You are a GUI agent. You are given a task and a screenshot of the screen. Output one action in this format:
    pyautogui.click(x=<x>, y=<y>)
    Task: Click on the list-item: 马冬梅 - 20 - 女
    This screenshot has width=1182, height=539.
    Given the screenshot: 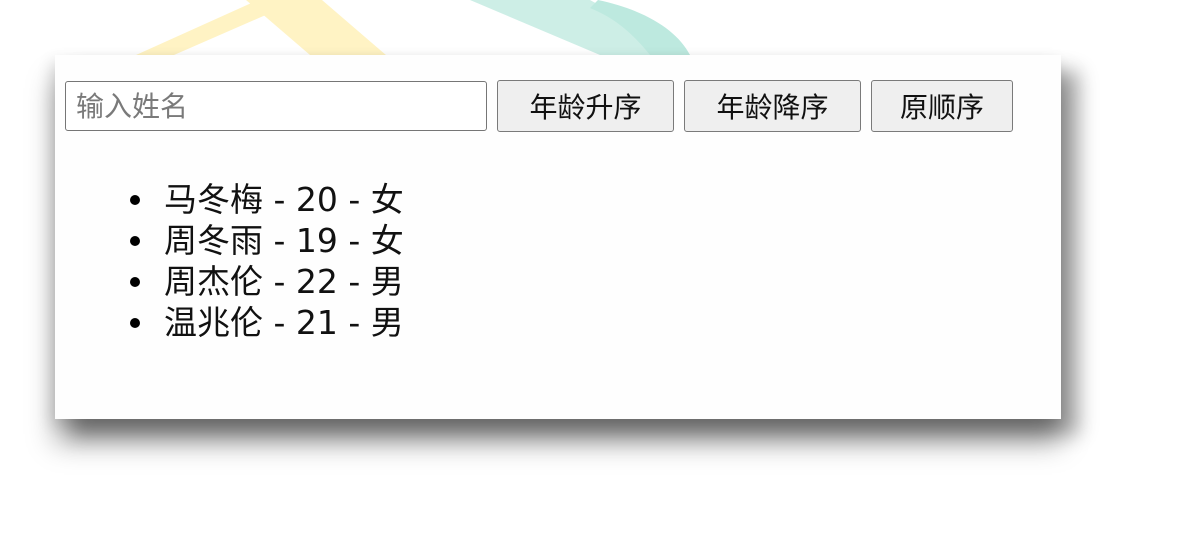 What is the action you would take?
    pyautogui.click(x=267, y=199)
    